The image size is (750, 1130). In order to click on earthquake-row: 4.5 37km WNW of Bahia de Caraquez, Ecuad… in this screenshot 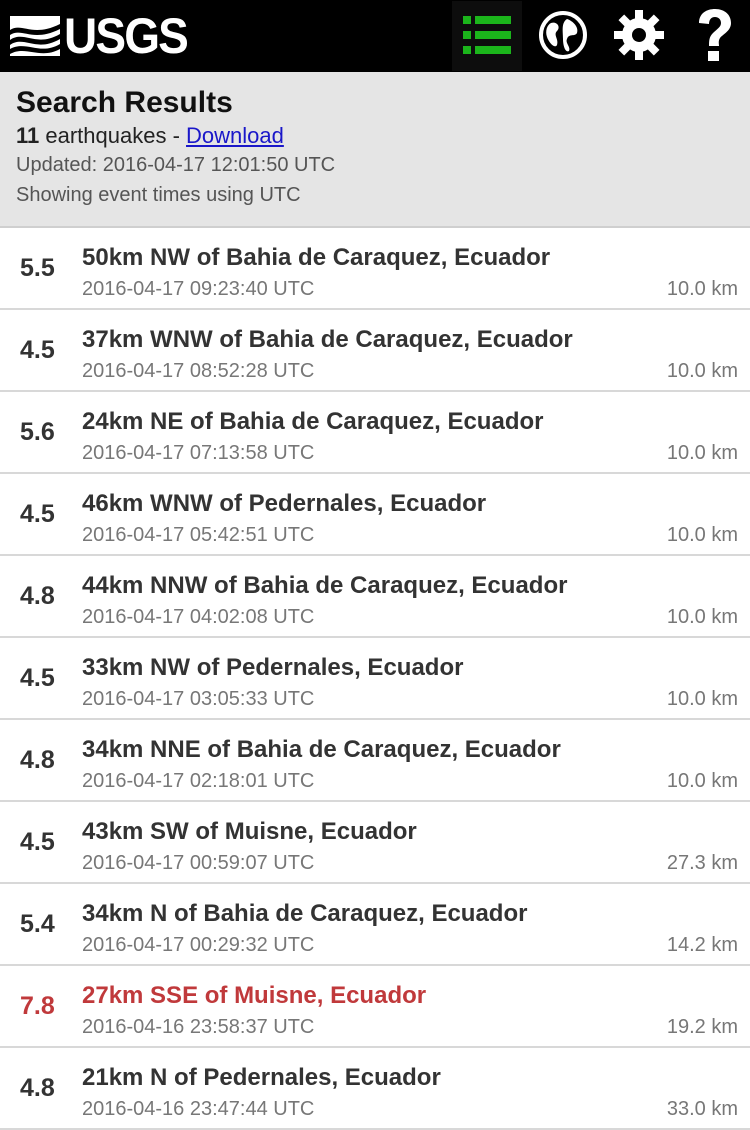, I will do `click(375, 351)`.